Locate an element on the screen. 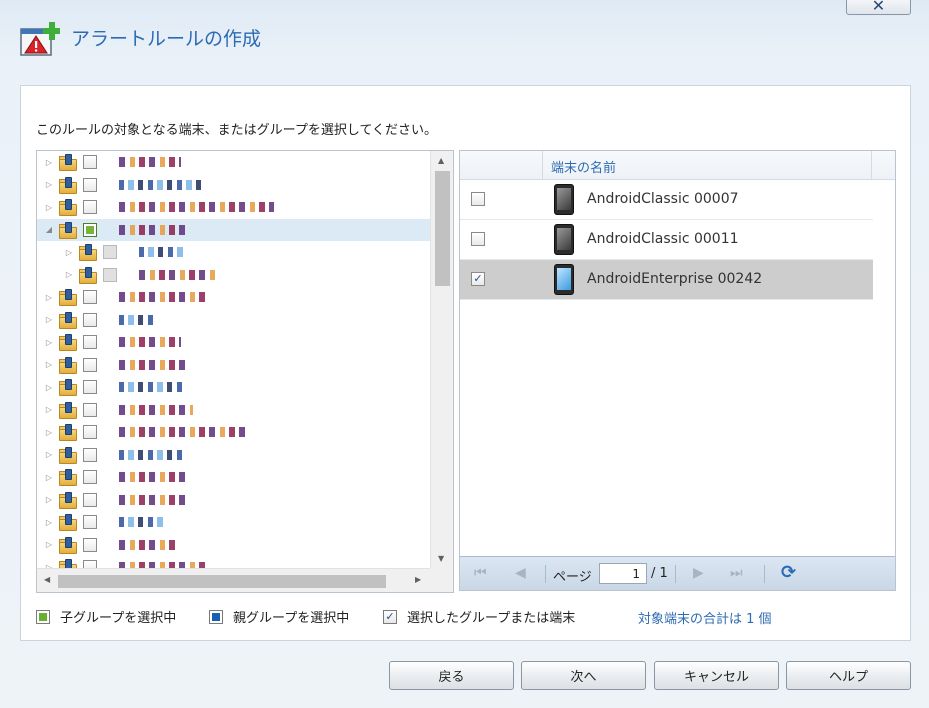 This screenshot has height=708, width=929. scroll-up-icon: ▲ is located at coordinates (441, 160).